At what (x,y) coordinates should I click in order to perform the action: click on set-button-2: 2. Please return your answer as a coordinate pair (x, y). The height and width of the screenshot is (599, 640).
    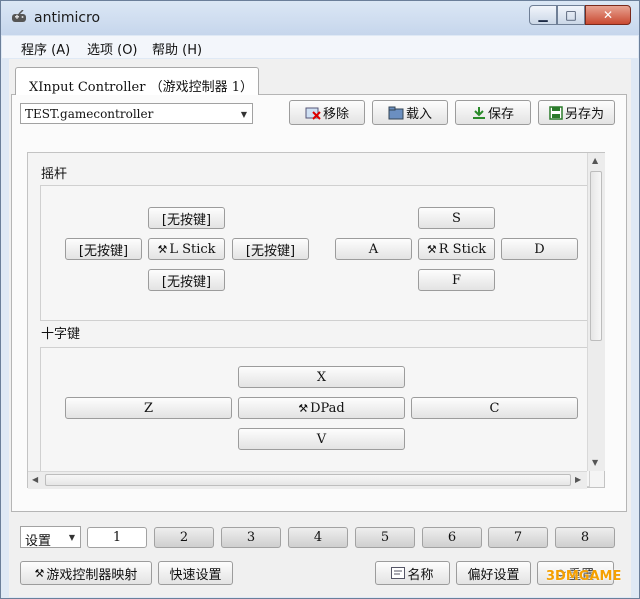
    Looking at the image, I should click on (184, 537).